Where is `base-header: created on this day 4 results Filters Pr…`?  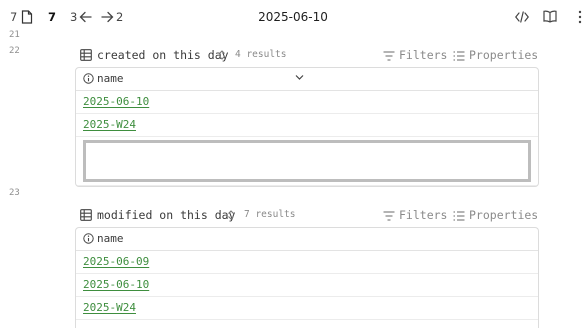 base-header: created on this day 4 results Filters Pr… is located at coordinates (309, 55).